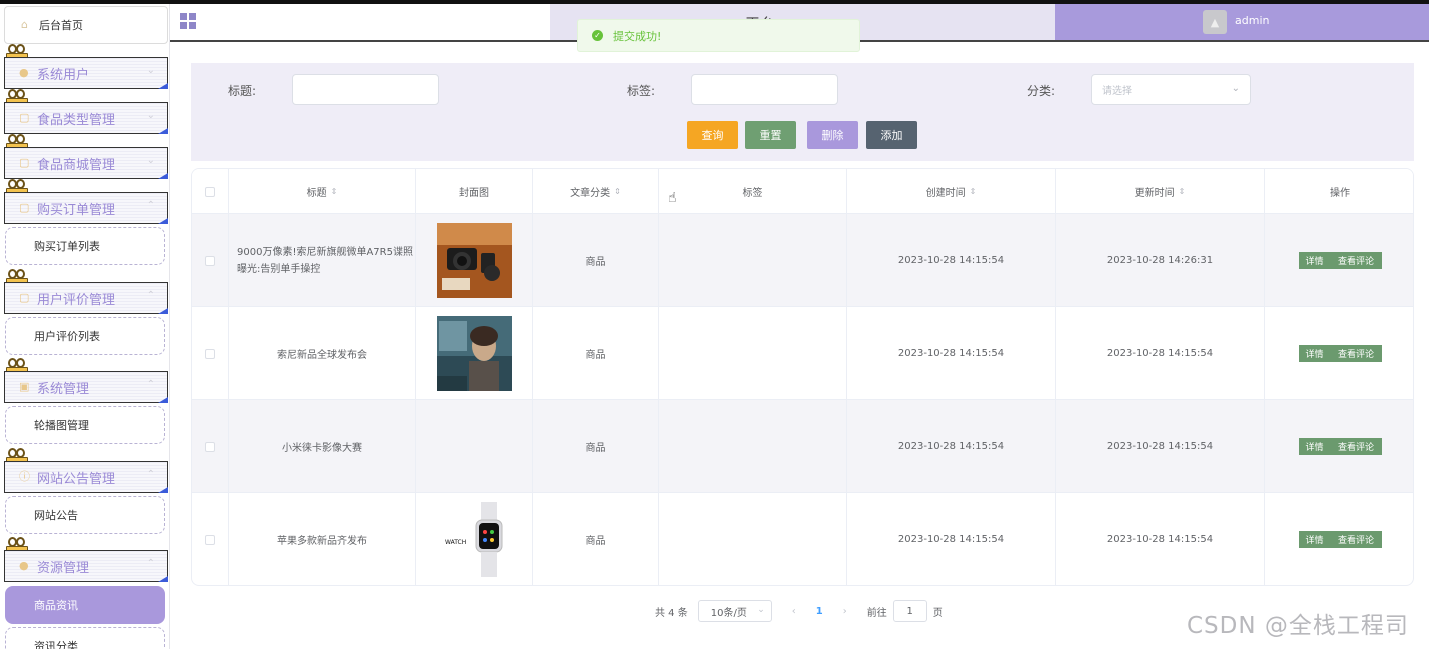  Describe the element at coordinates (909, 611) in the screenshot. I see `goto-page-input: 1` at that location.